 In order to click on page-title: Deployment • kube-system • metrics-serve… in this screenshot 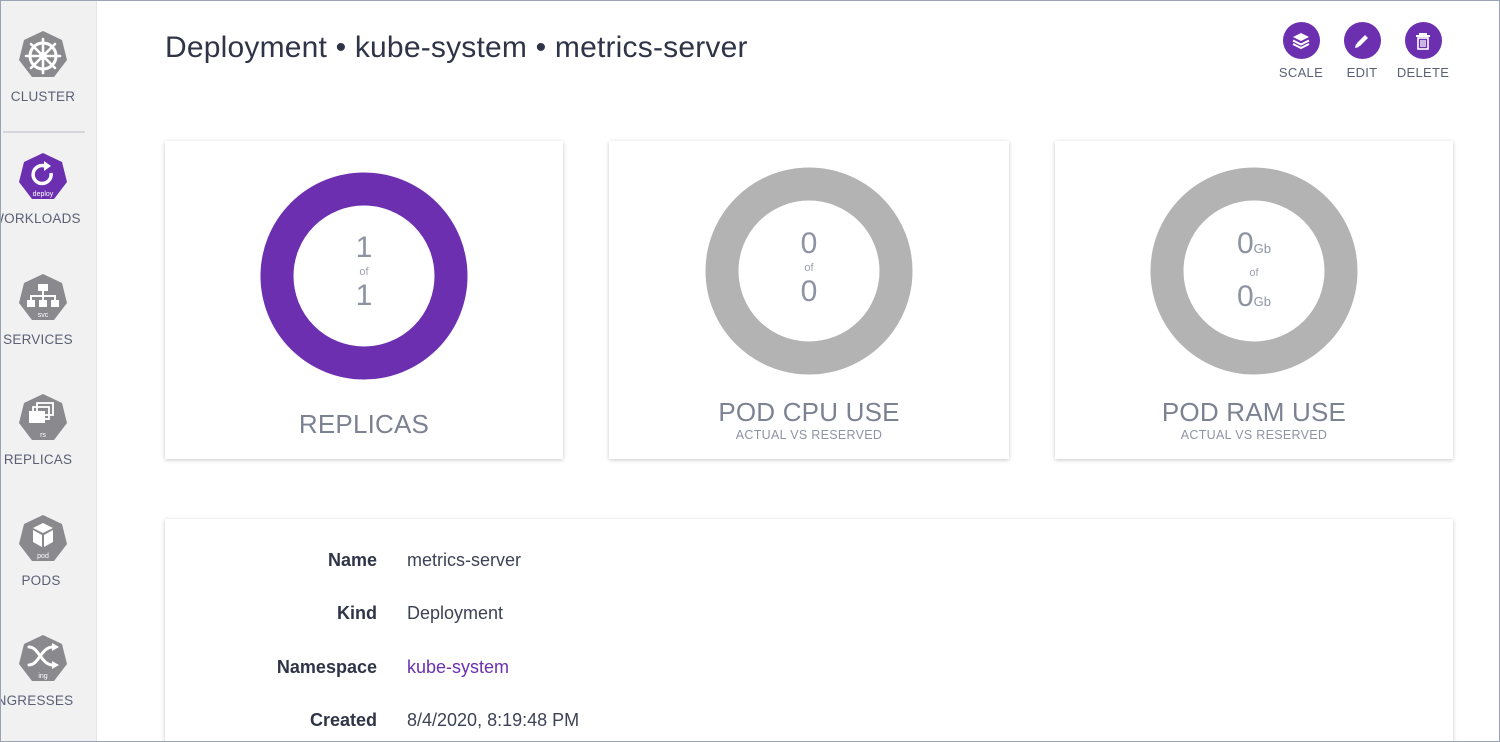, I will do `click(456, 47)`.